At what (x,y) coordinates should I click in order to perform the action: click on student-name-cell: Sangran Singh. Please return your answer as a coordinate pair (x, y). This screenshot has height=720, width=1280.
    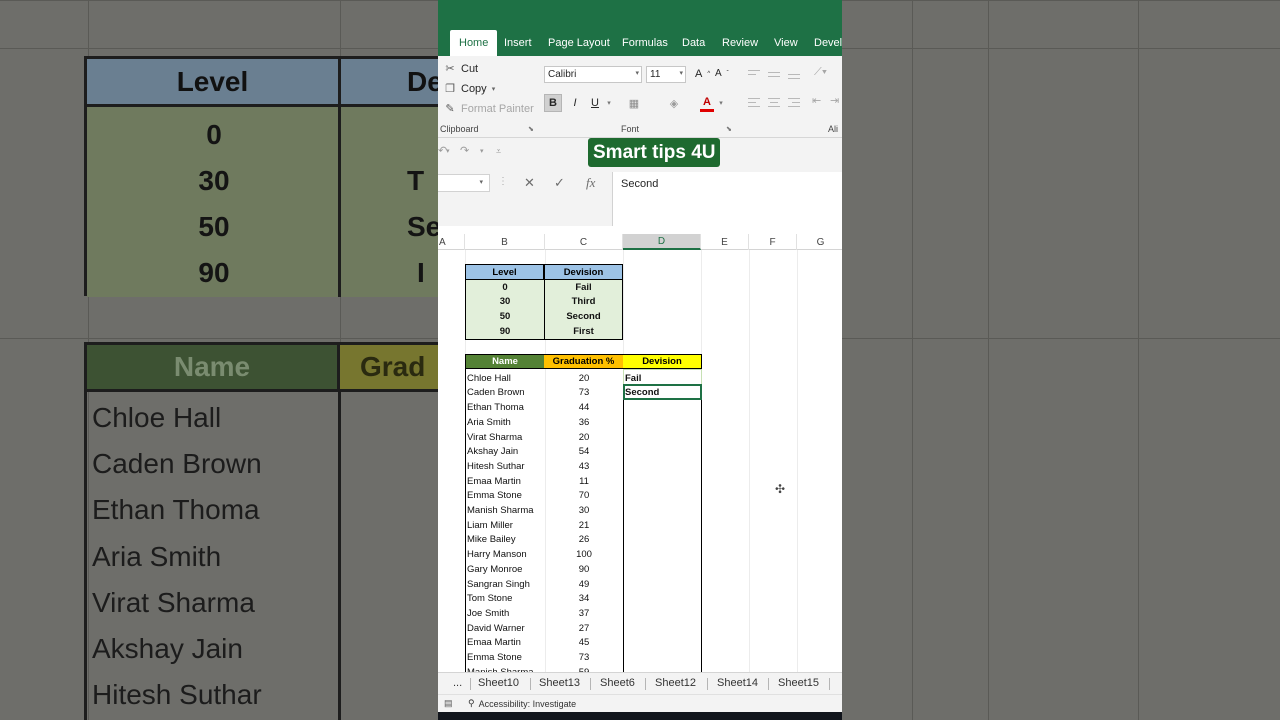
    Looking at the image, I should click on (506, 584).